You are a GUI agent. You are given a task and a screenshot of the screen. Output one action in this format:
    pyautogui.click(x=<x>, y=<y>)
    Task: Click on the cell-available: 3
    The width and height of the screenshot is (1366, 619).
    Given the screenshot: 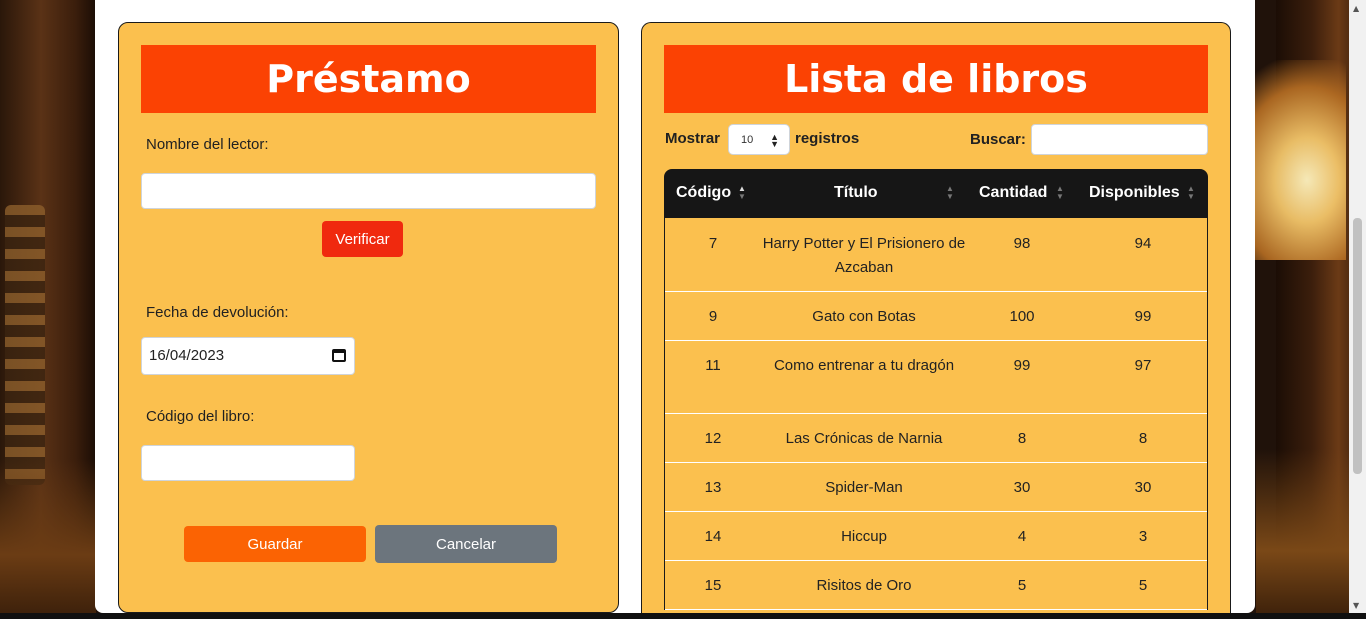 What is the action you would take?
    pyautogui.click(x=1143, y=536)
    